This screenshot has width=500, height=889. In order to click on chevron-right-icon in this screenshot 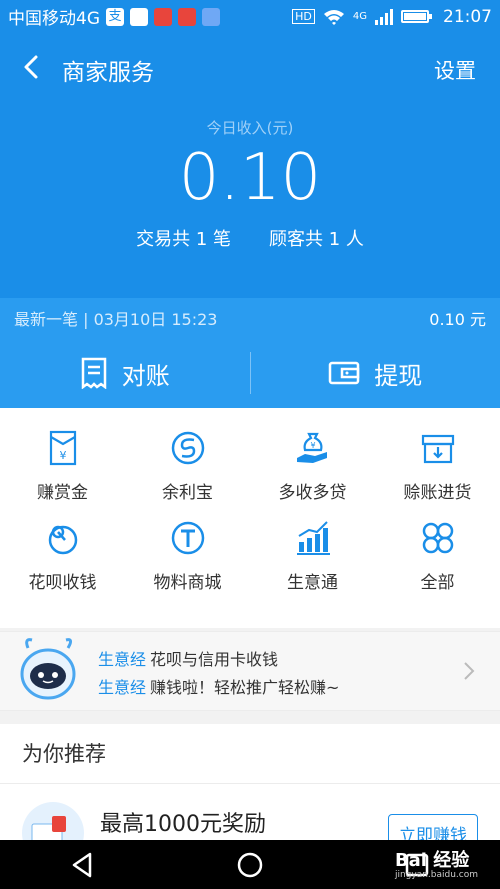, I will do `click(469, 671)`.